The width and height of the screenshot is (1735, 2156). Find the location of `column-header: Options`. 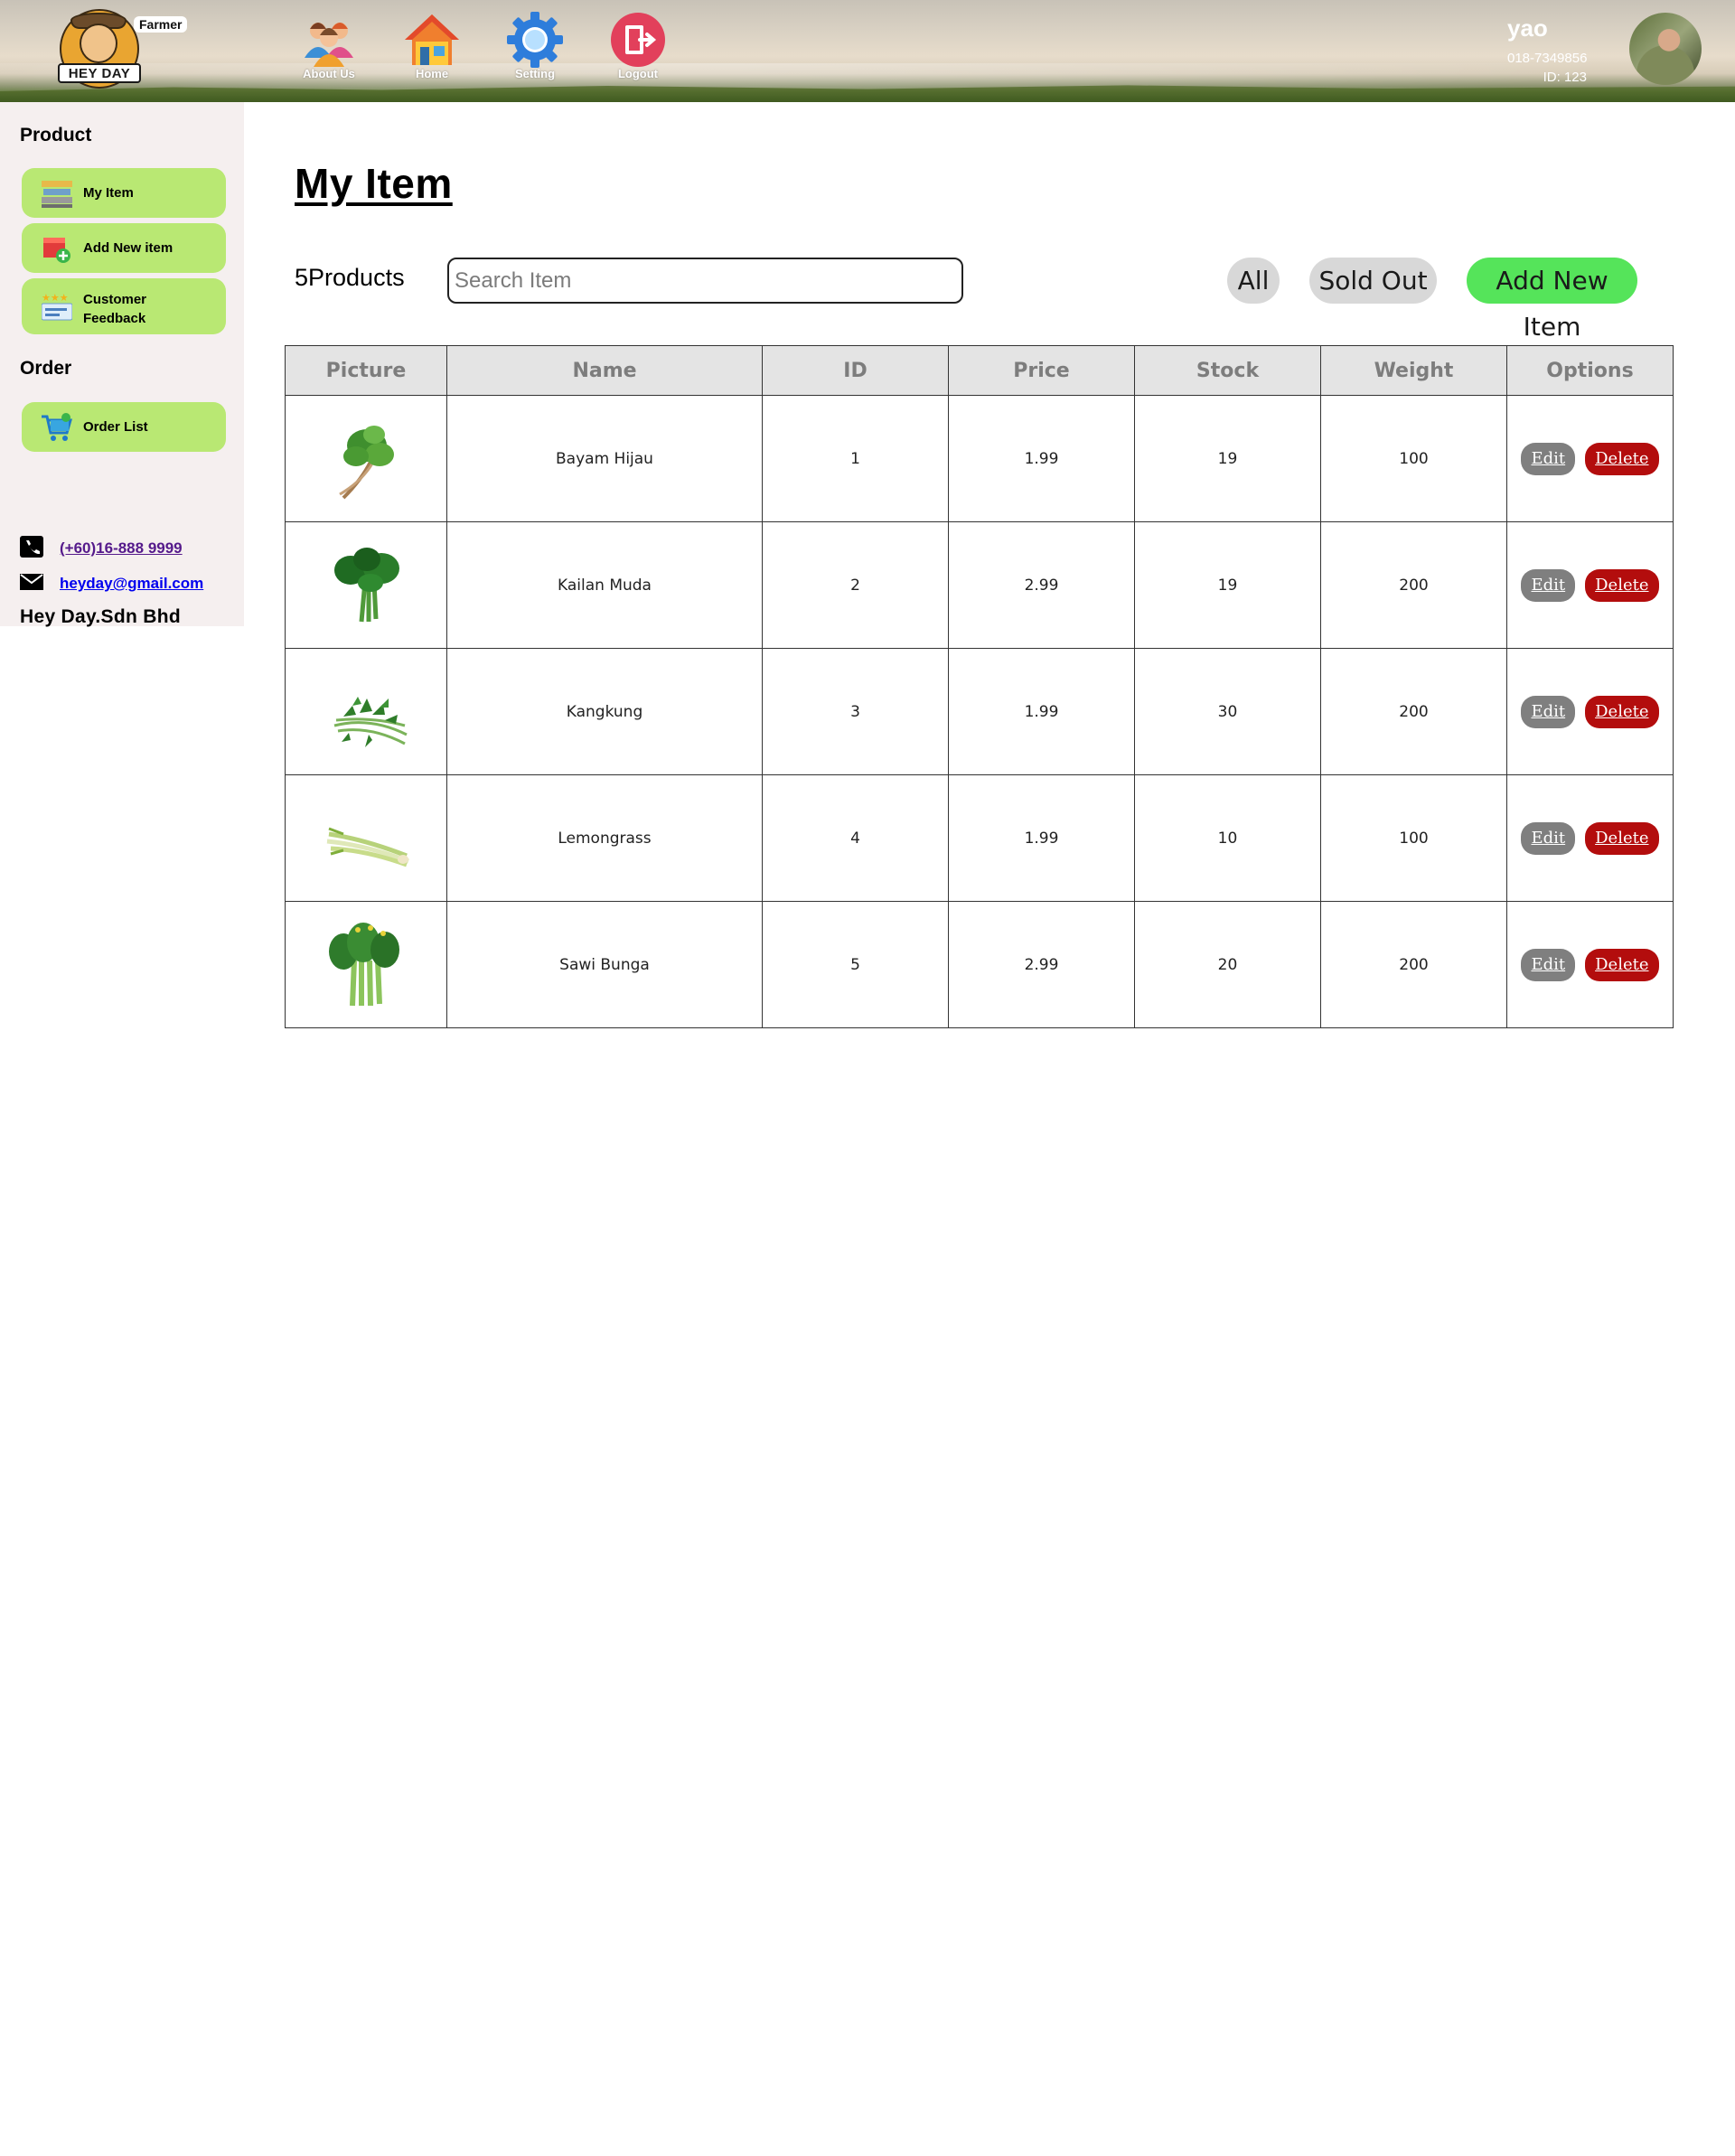

column-header: Options is located at coordinates (1590, 370).